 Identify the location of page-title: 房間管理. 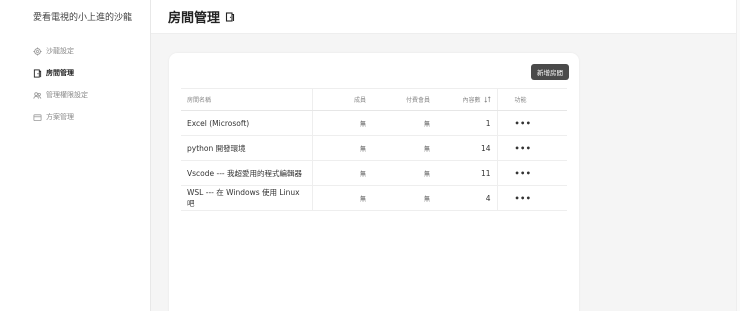
(201, 16).